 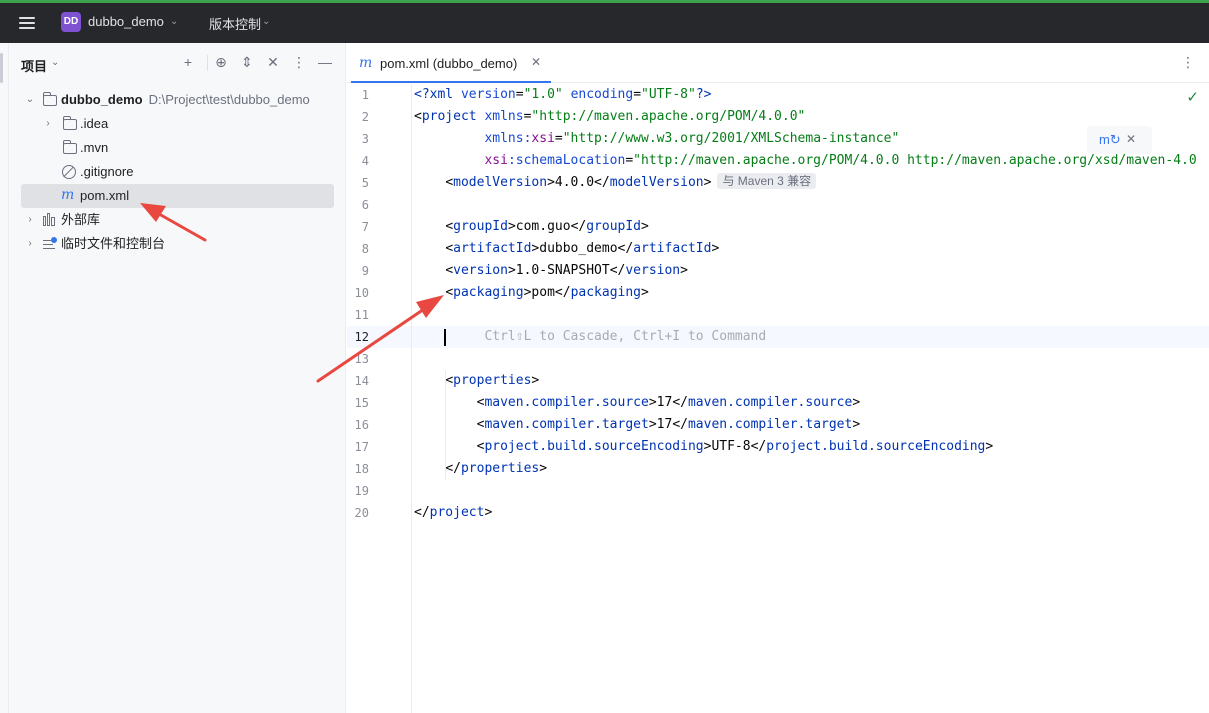 I want to click on line-number: 1, so click(x=358, y=95).